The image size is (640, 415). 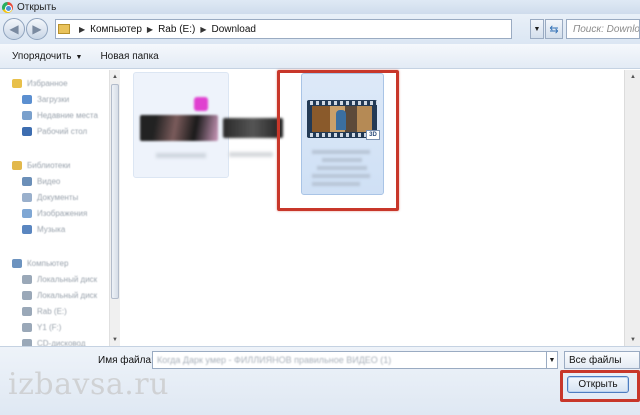 I want to click on nav-item: Компьютер, so click(x=40, y=263).